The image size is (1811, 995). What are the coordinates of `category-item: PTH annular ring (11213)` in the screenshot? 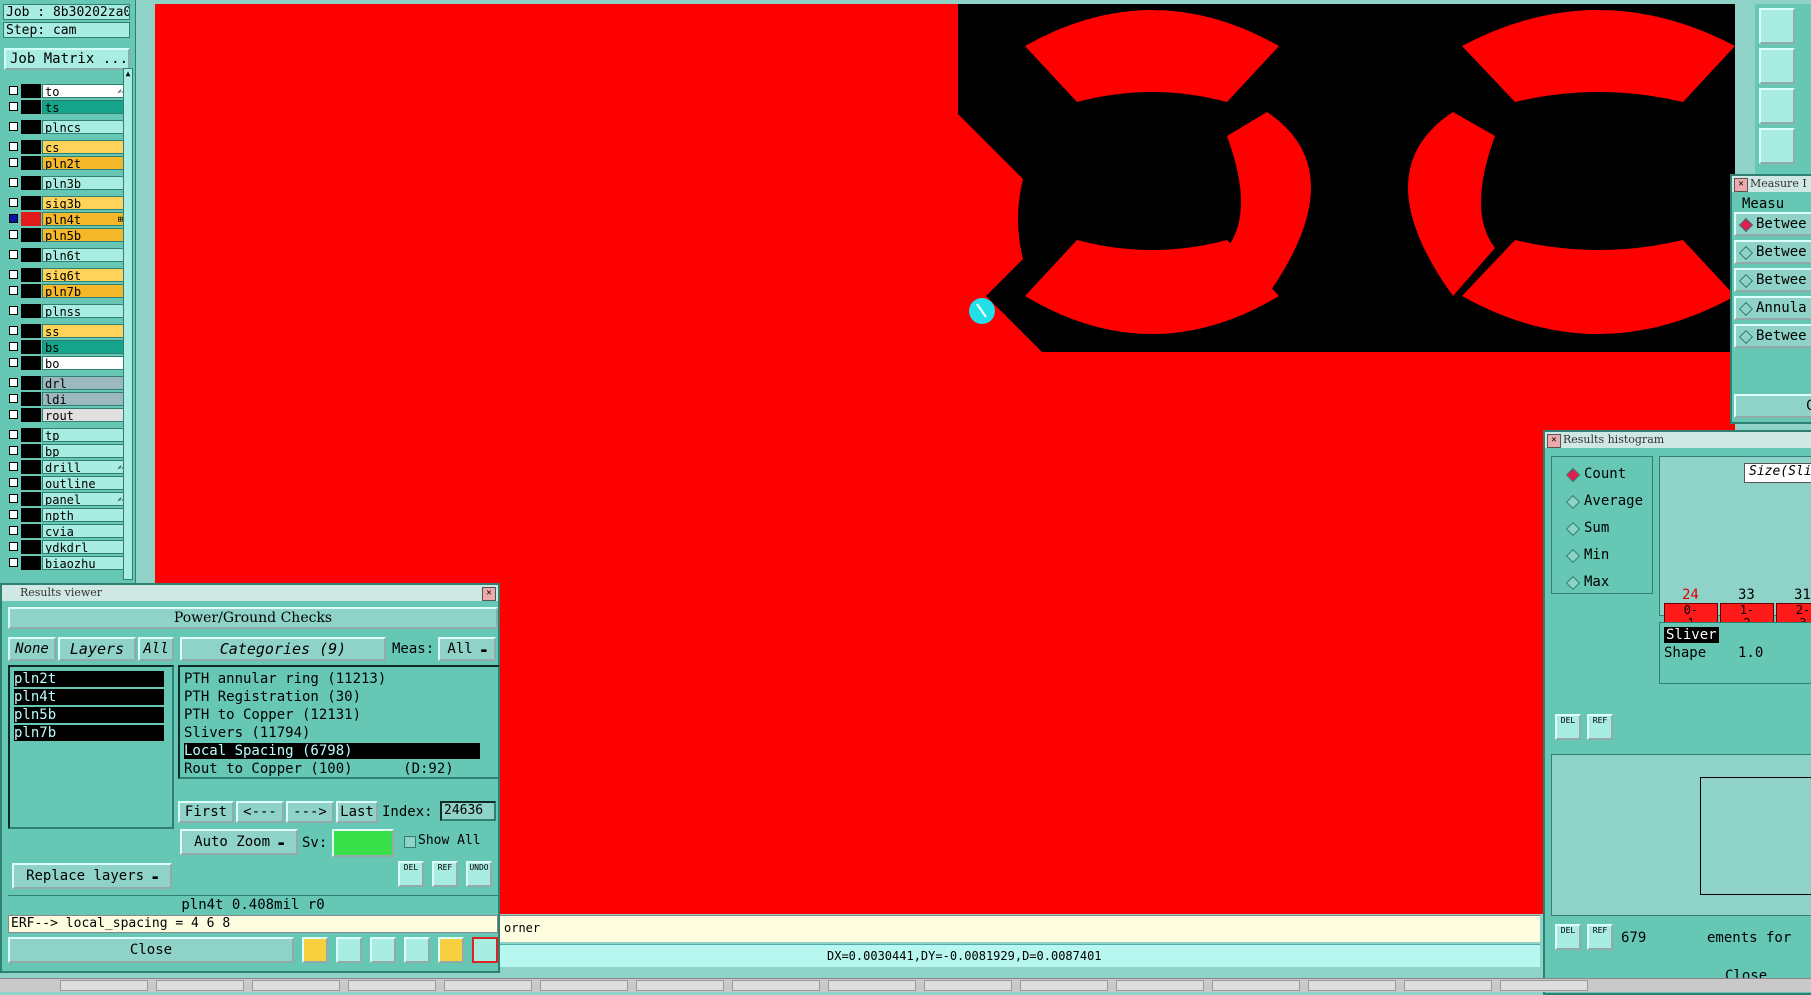 It's located at (332, 679).